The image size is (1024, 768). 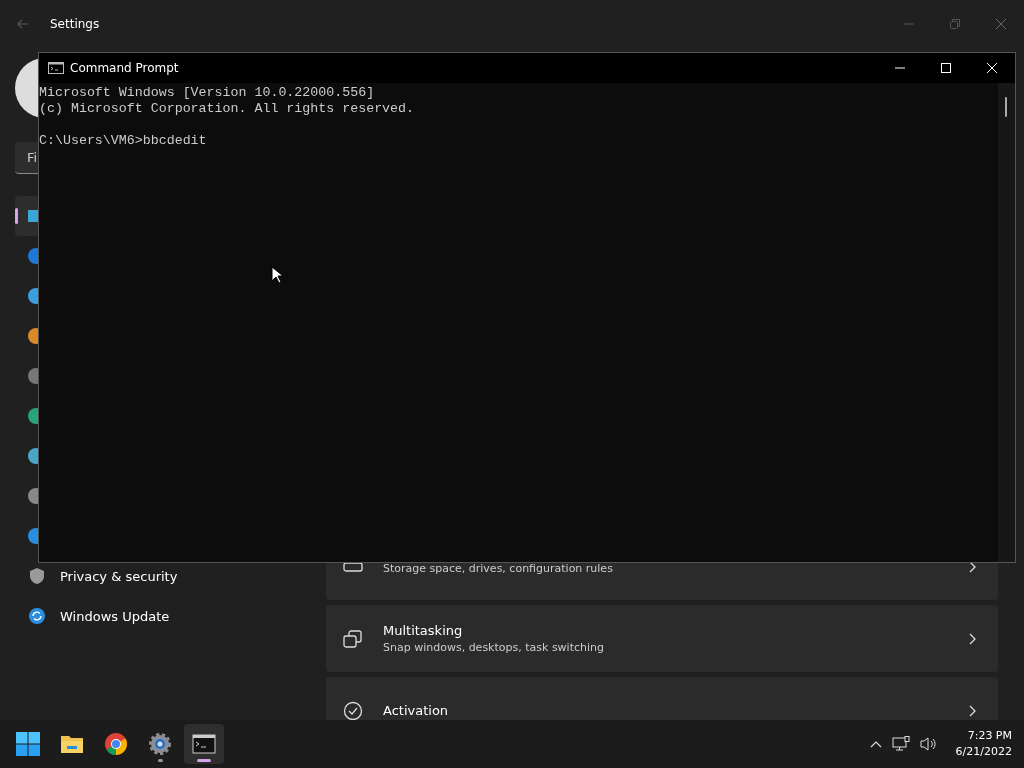 I want to click on taskbar-button, so click(x=204, y=744).